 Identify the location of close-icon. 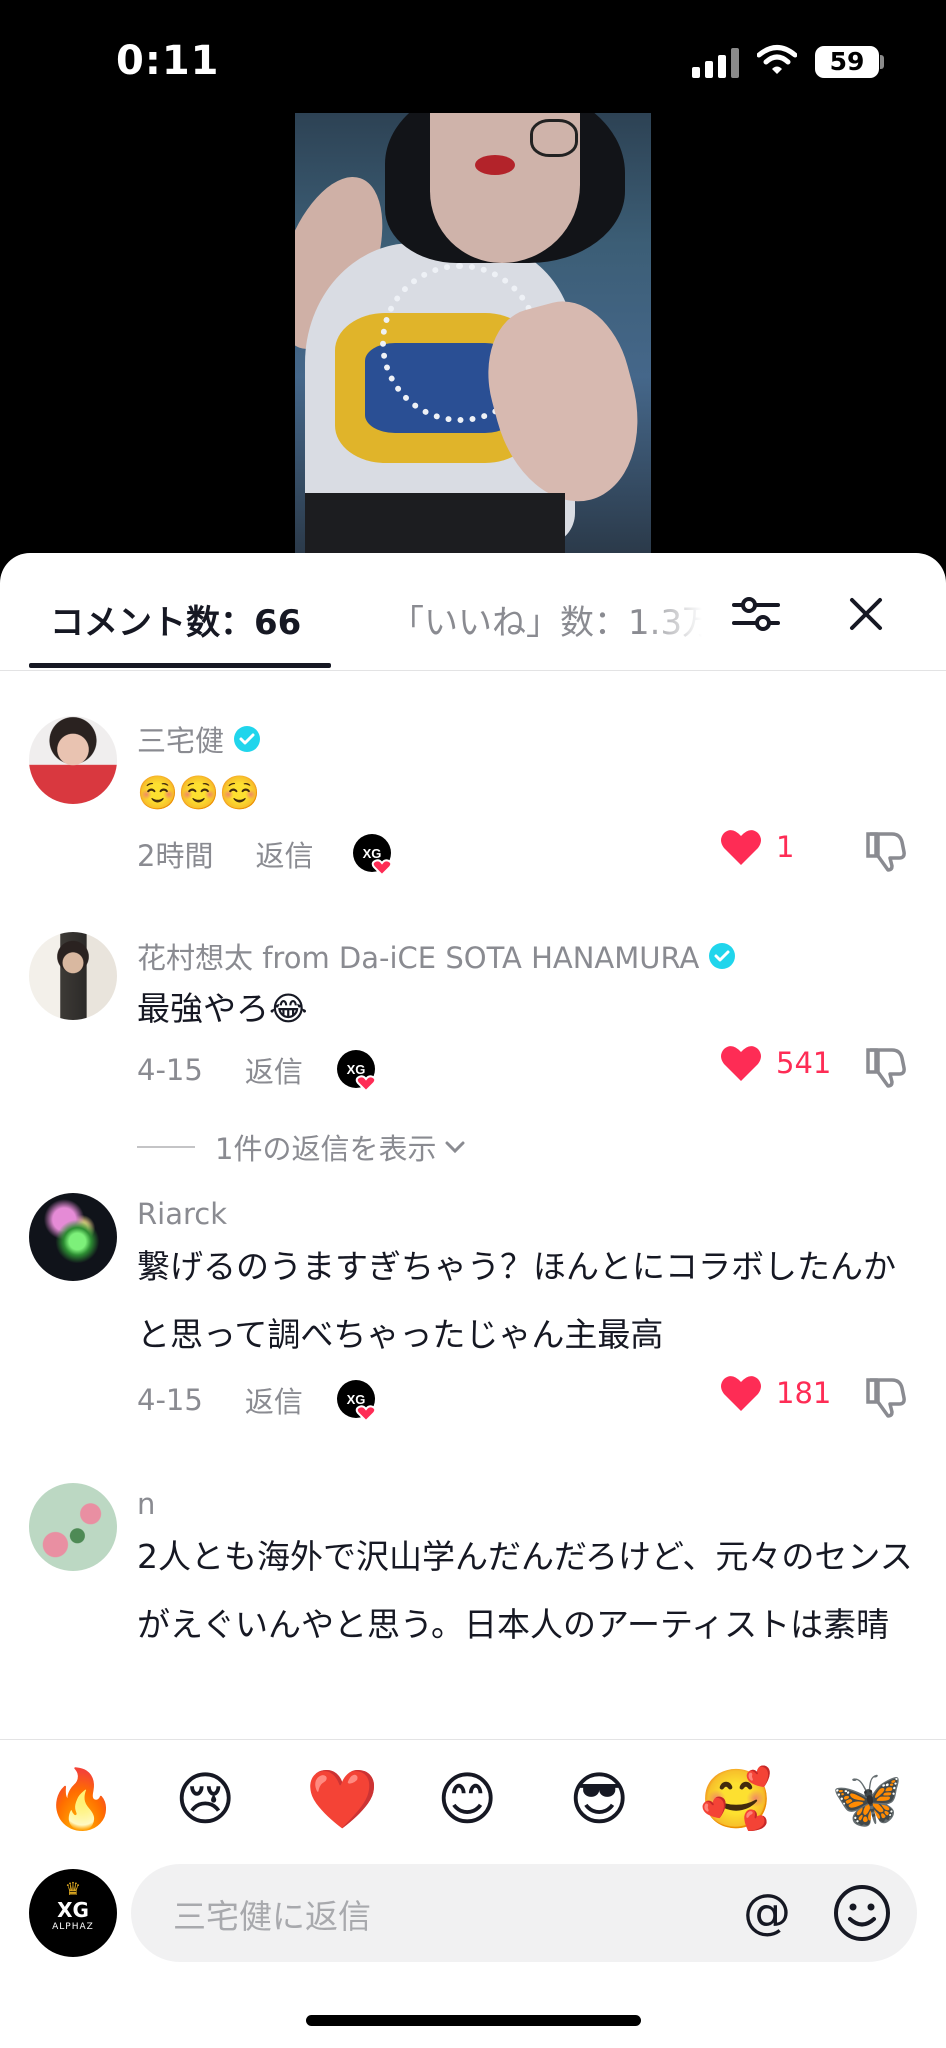
(866, 614).